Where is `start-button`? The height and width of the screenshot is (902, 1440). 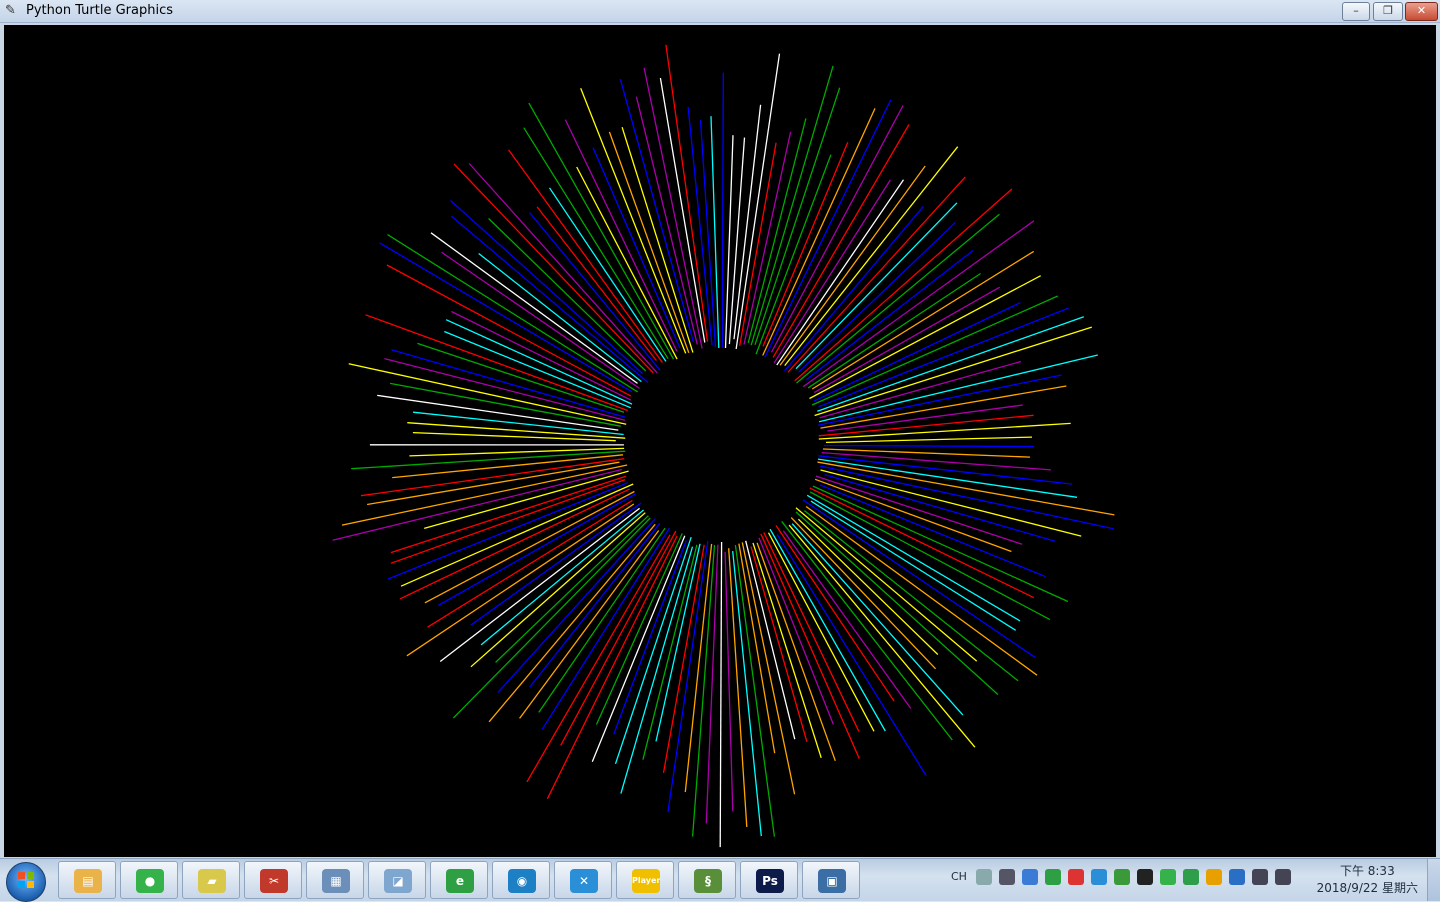 start-button is located at coordinates (26, 882).